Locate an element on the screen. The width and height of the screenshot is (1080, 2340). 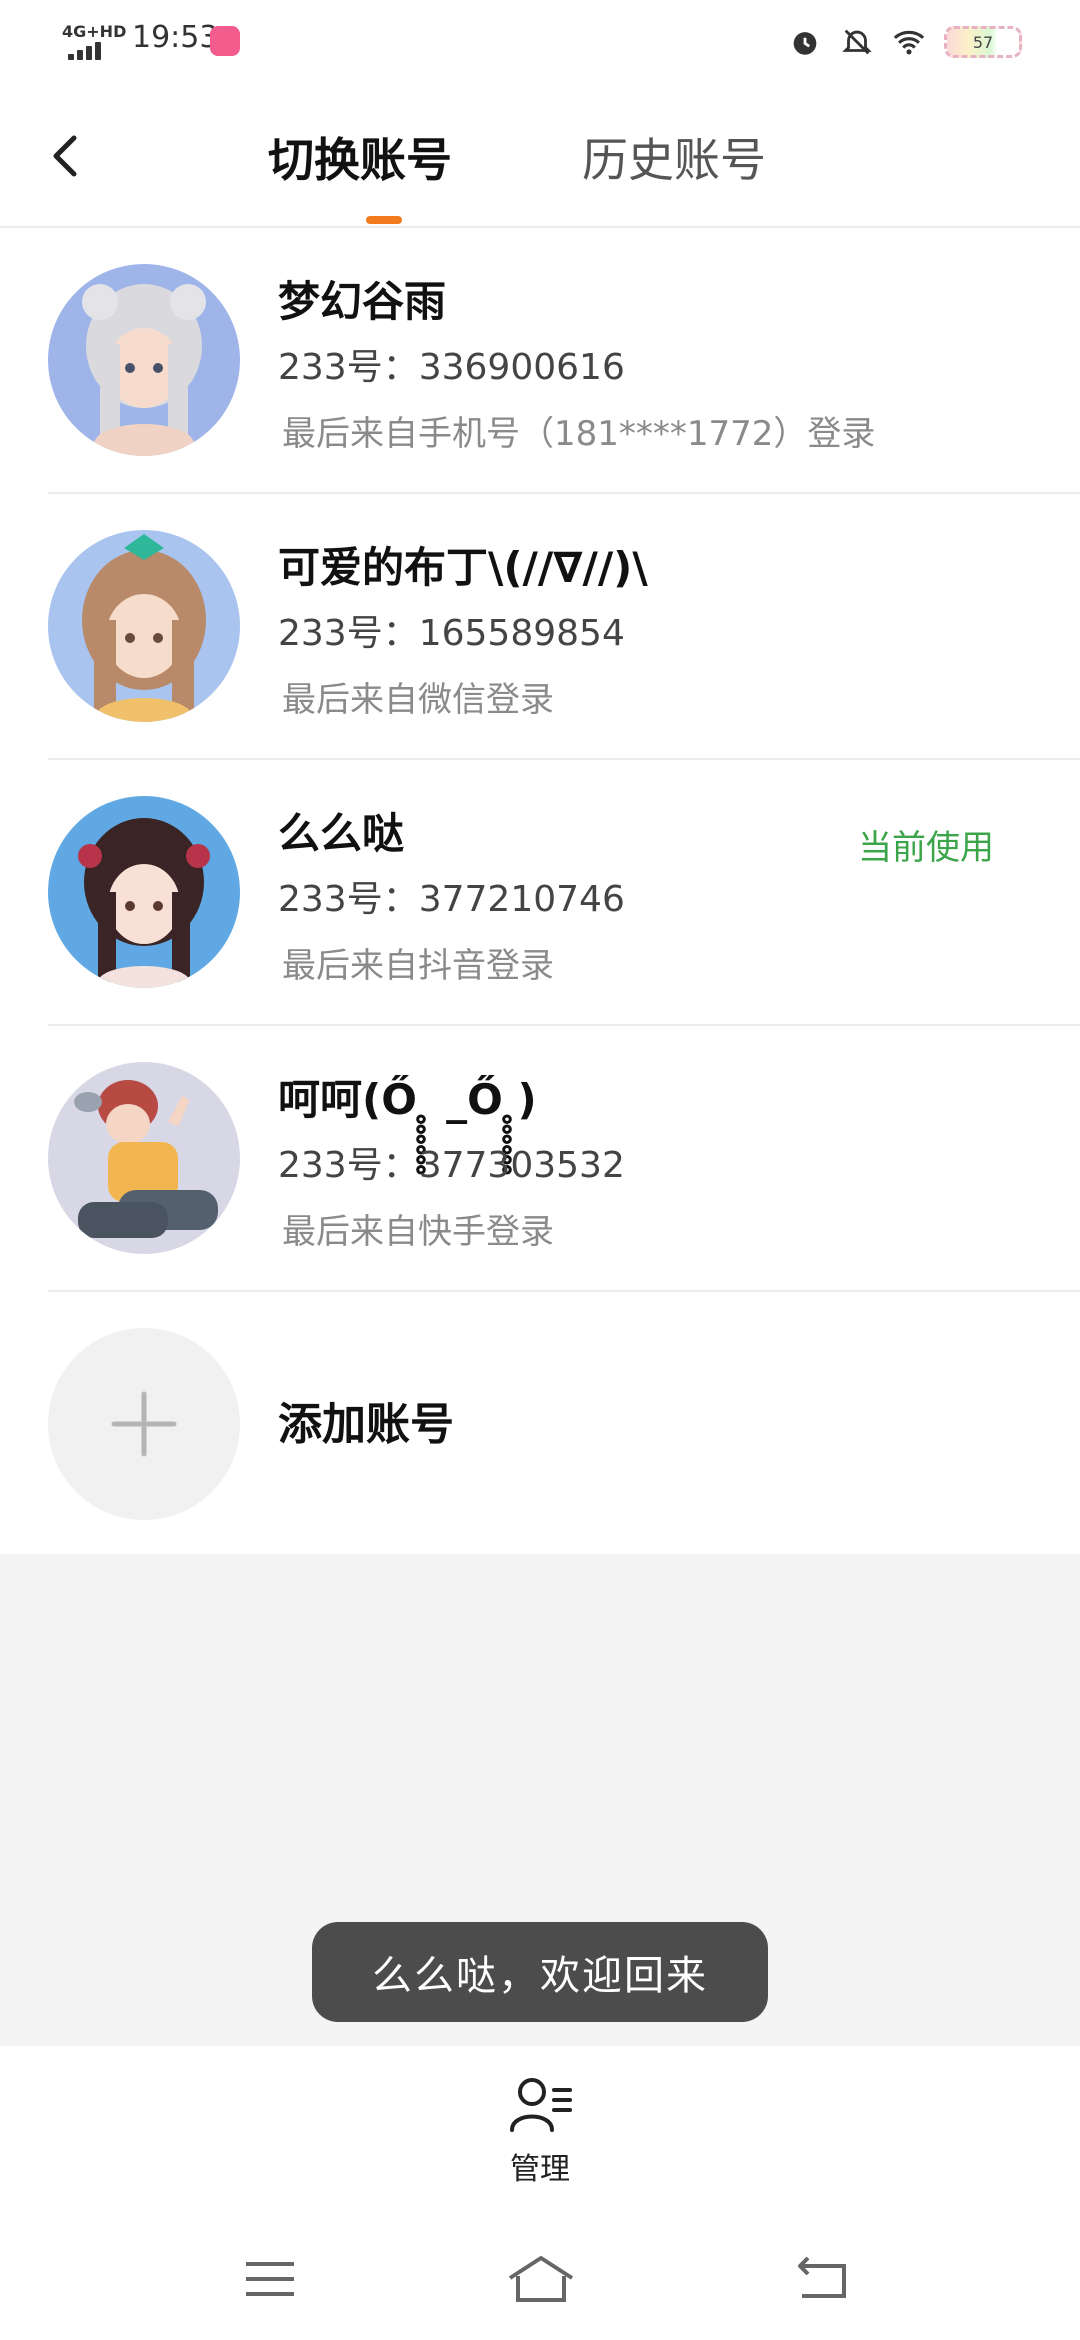
account-login-source: 最后来自微信登录 is located at coordinates (418, 700).